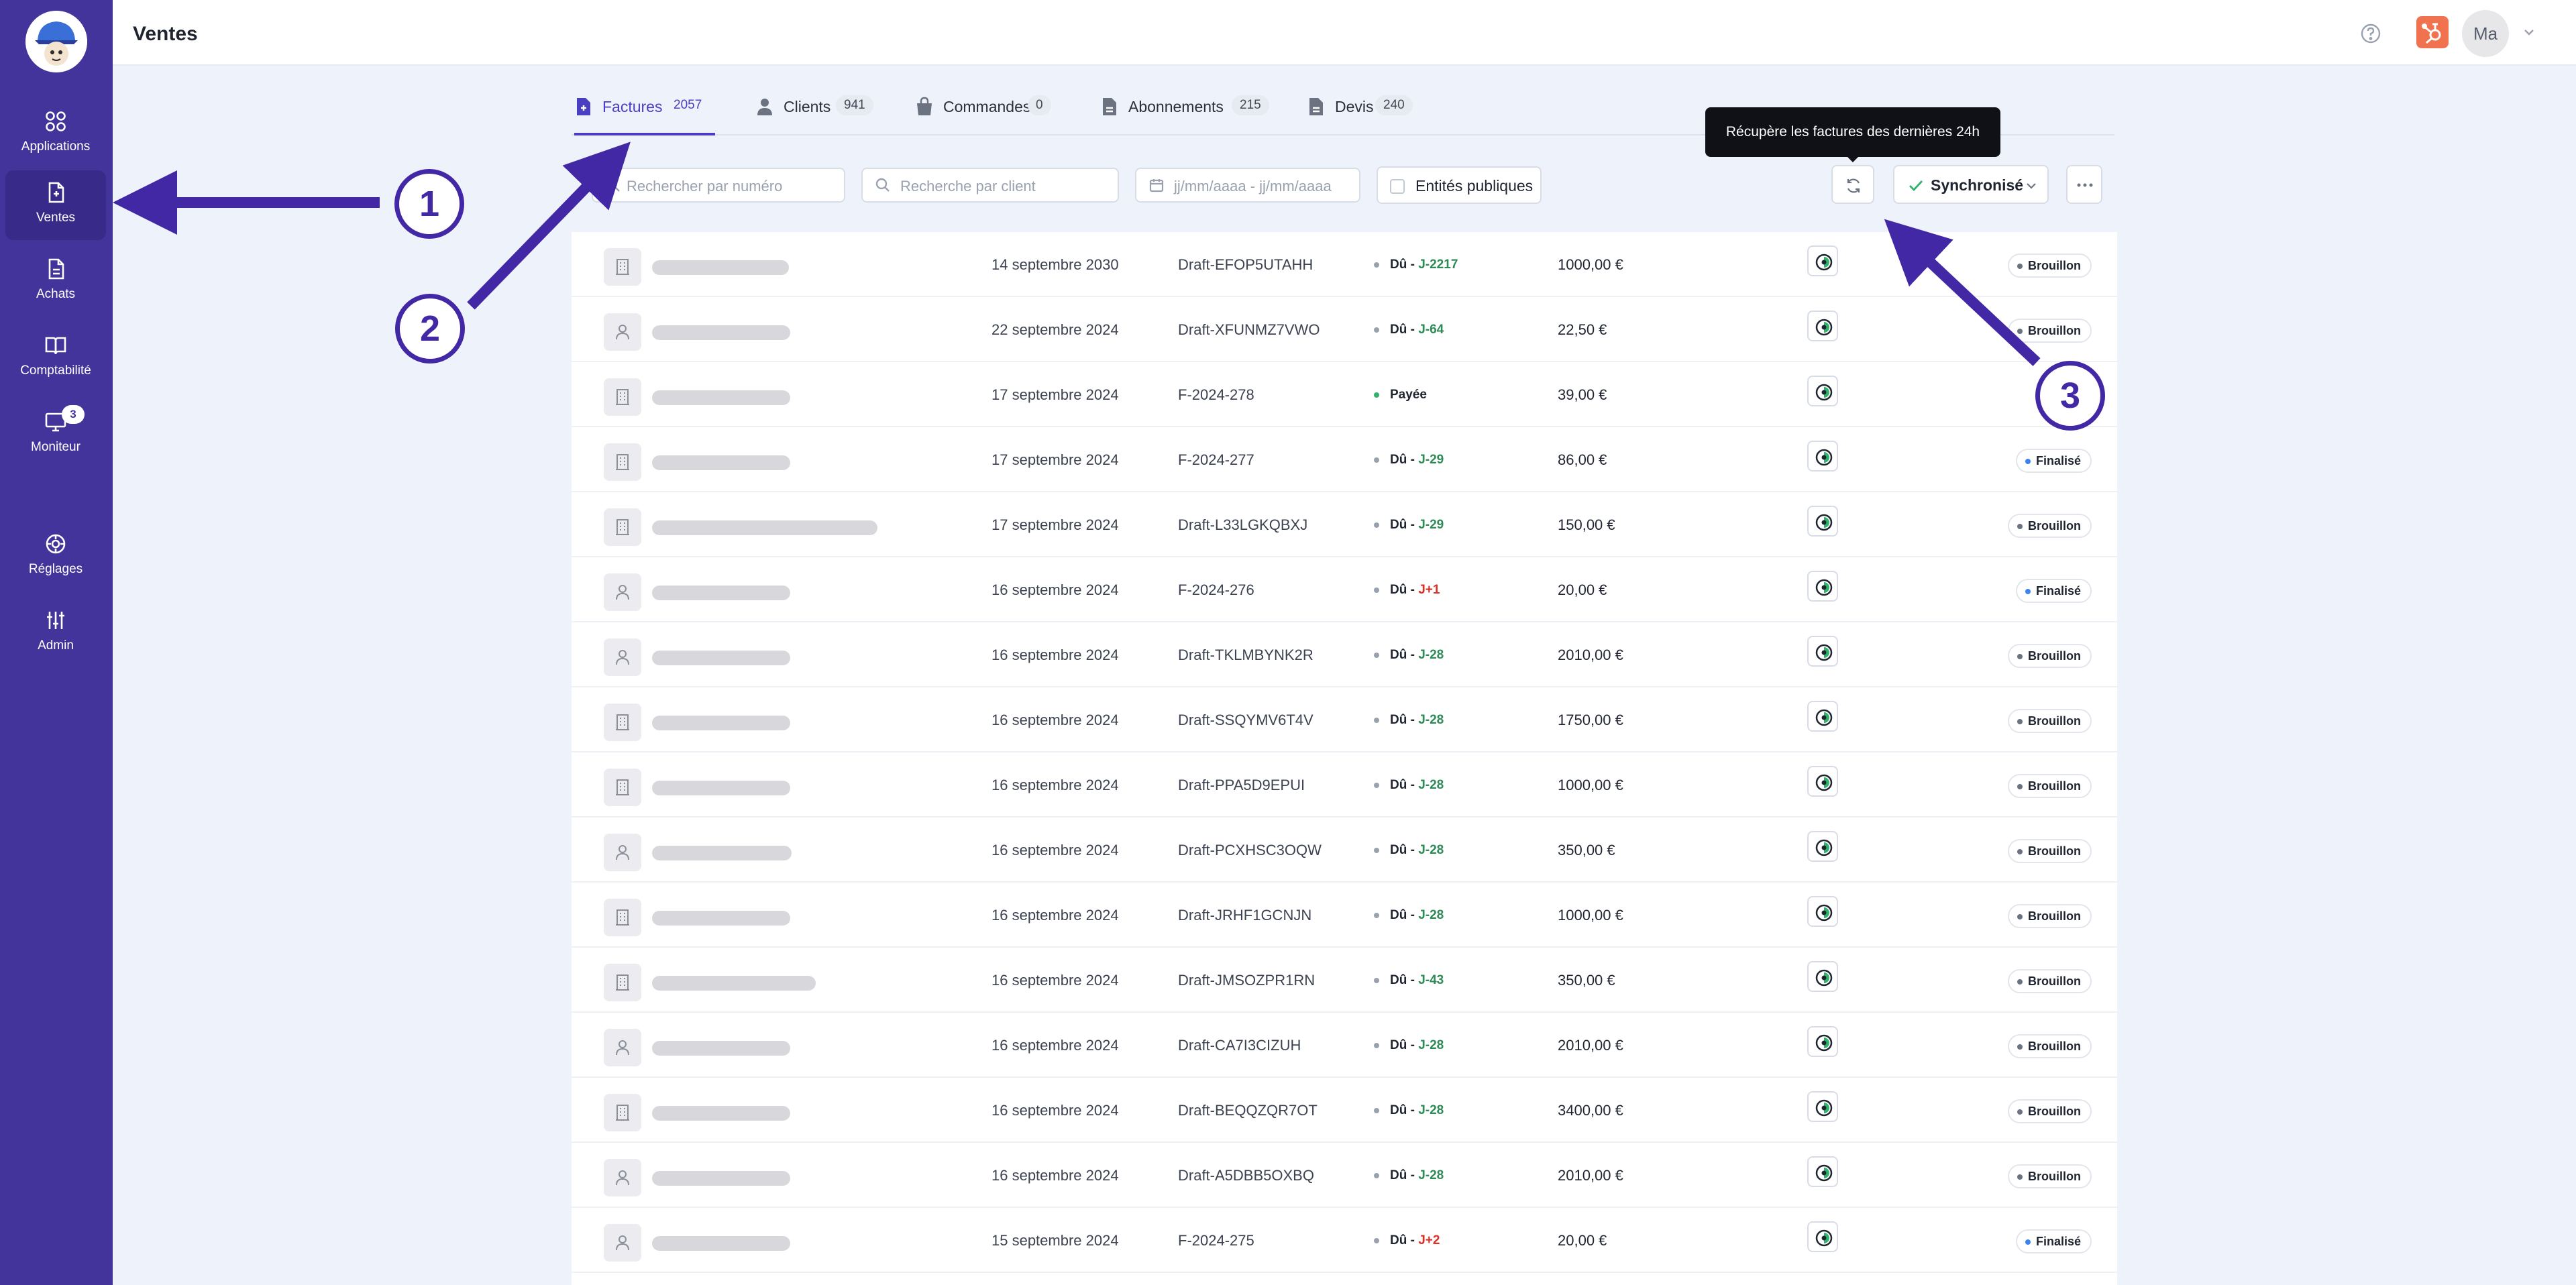 Image resolution: width=2576 pixels, height=1285 pixels. What do you see at coordinates (55, 205) in the screenshot?
I see `sidebar-item-ventes: Ventes` at bounding box center [55, 205].